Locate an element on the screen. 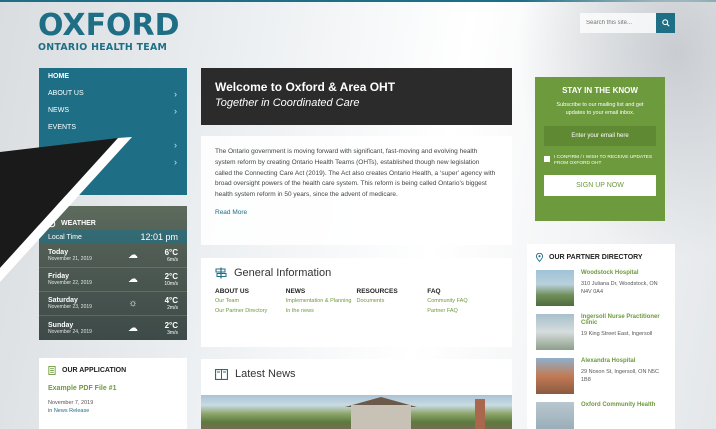  nav-item-events: EVENTS is located at coordinates (113, 127).